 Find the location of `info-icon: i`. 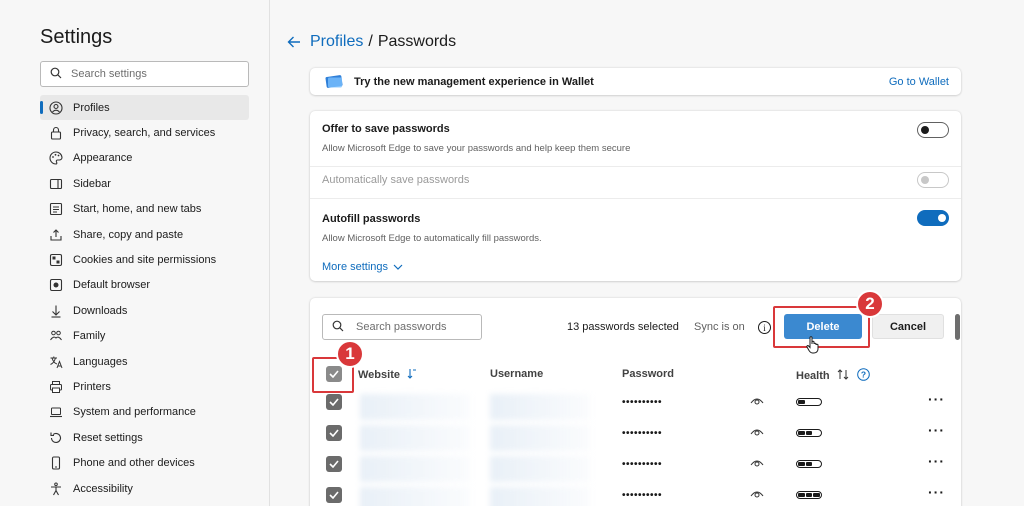

info-icon: i is located at coordinates (764, 327).